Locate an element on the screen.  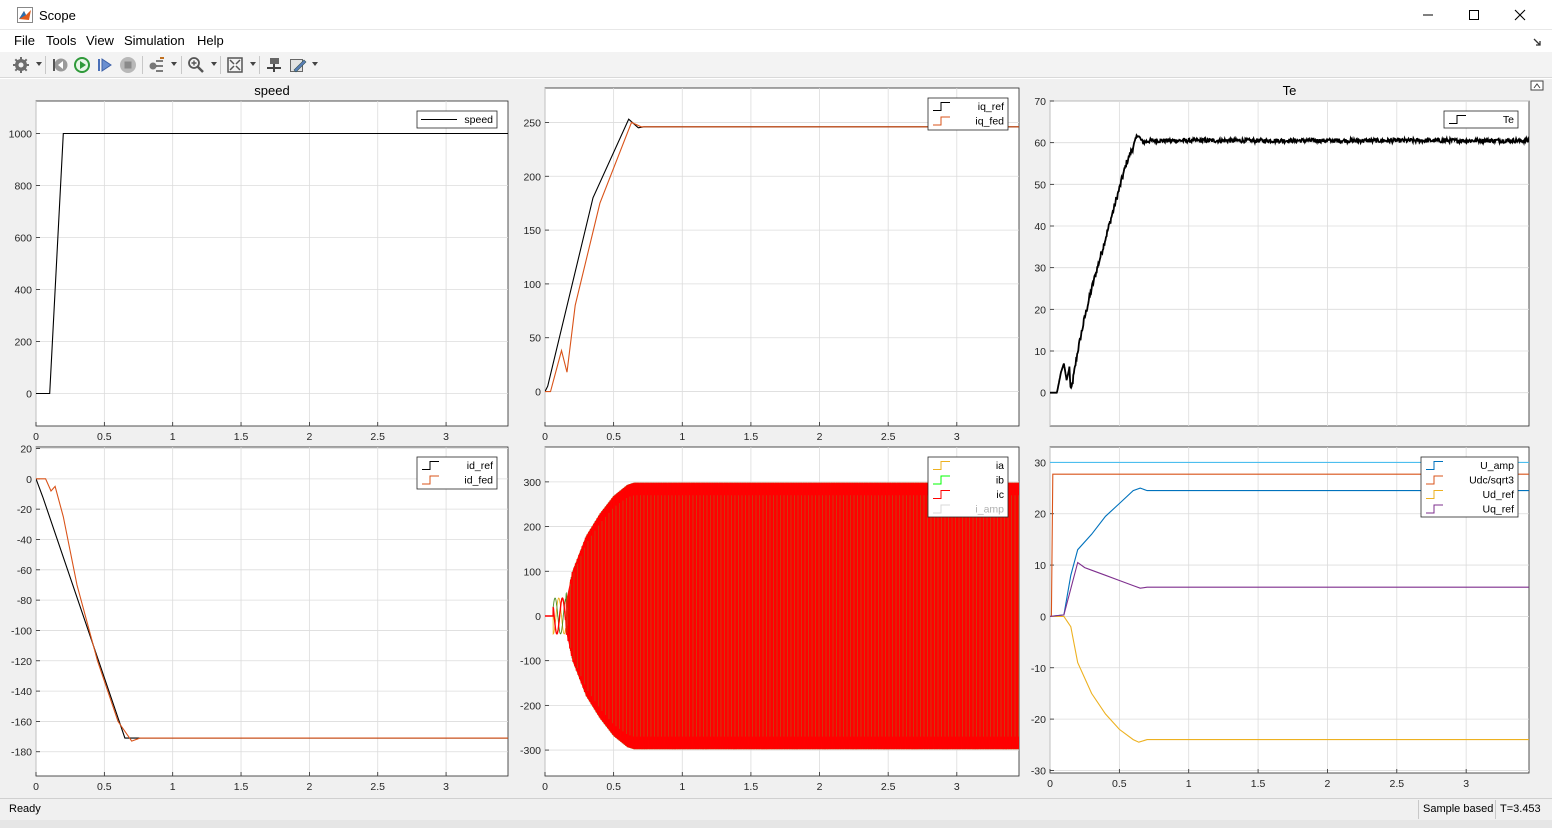
y-tick-label: 150 is located at coordinates (532, 231).